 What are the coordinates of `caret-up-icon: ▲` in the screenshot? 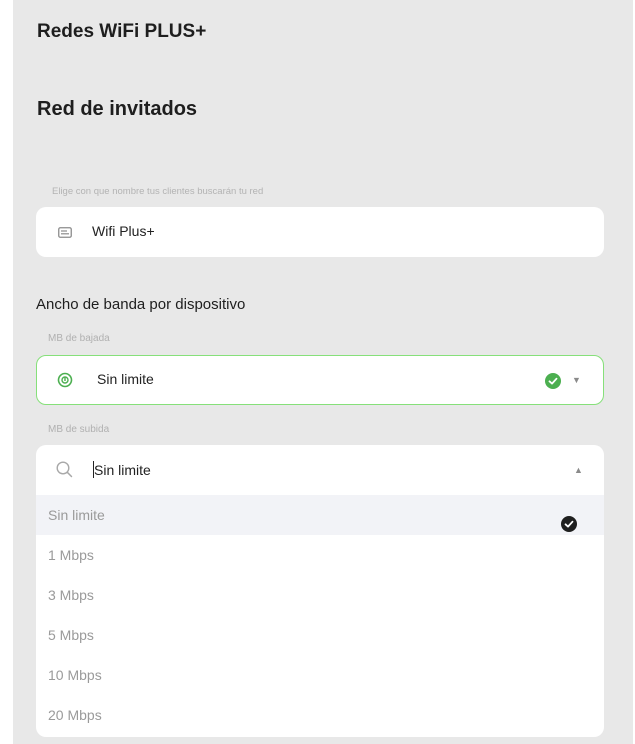 It's located at (578, 470).